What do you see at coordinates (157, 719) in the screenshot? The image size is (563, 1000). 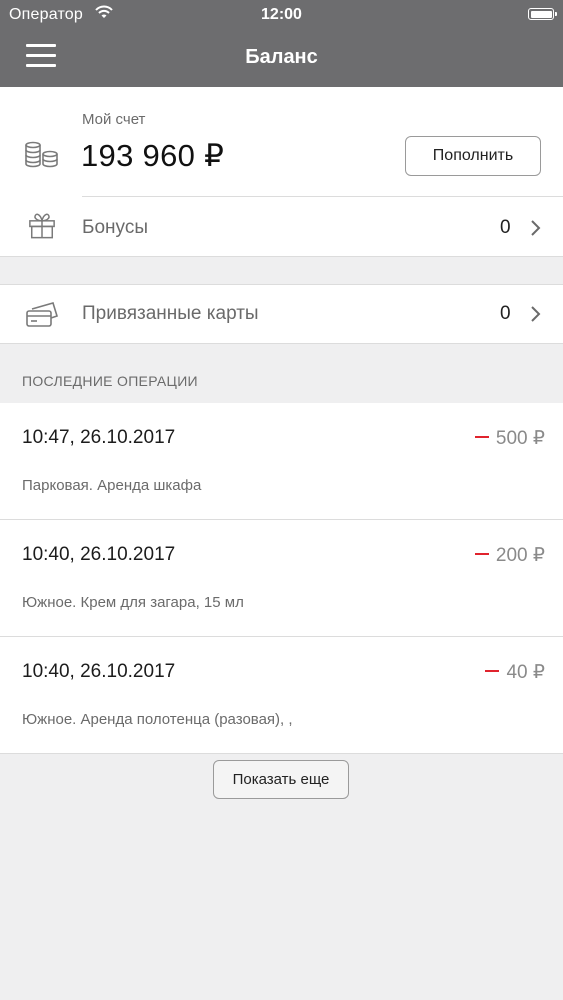 I see `operation-description: Южное. Аренда полотенца (разовая), ,` at bounding box center [157, 719].